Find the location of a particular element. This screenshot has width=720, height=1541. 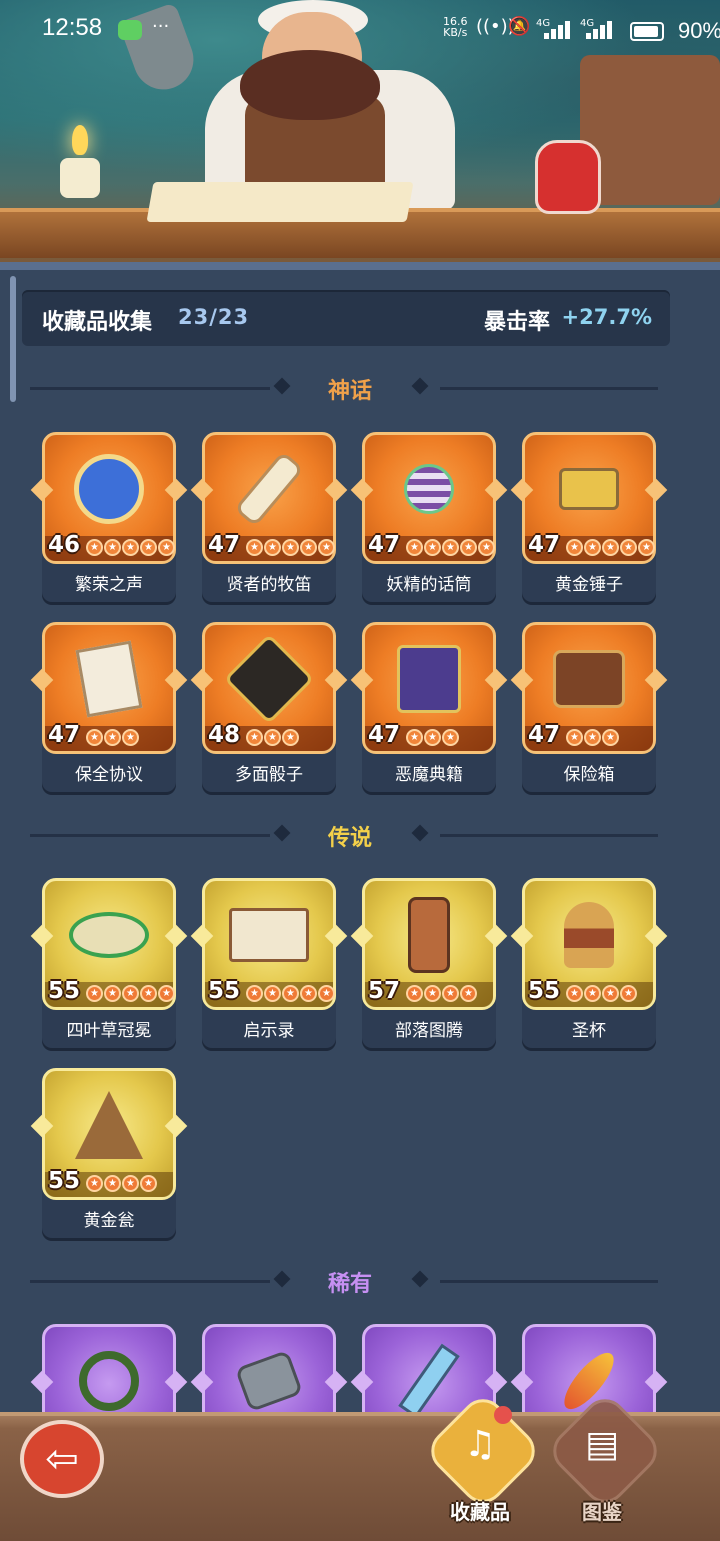

collectible-card: 47 ★ ★ ★ 保险箱 is located at coordinates (589, 708).